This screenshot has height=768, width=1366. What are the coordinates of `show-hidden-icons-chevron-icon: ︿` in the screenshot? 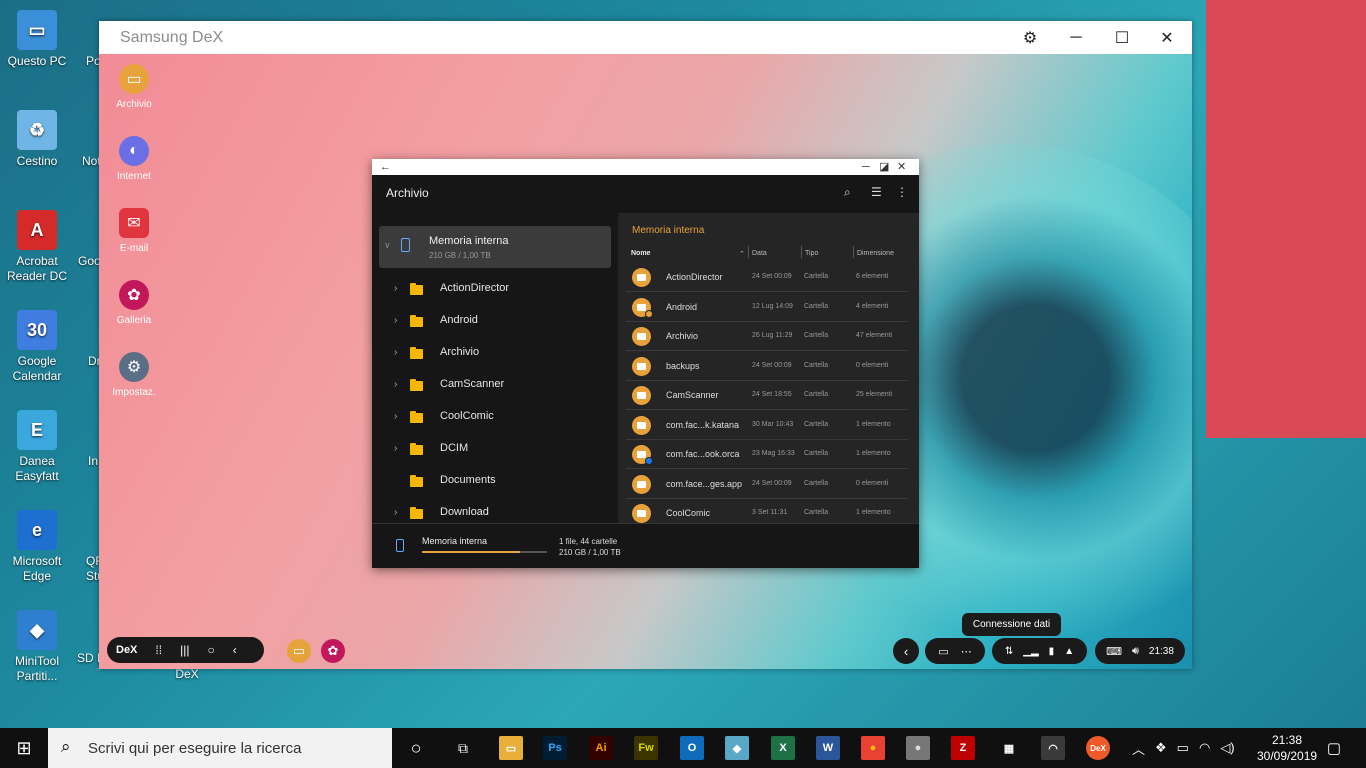 It's located at (1138, 748).